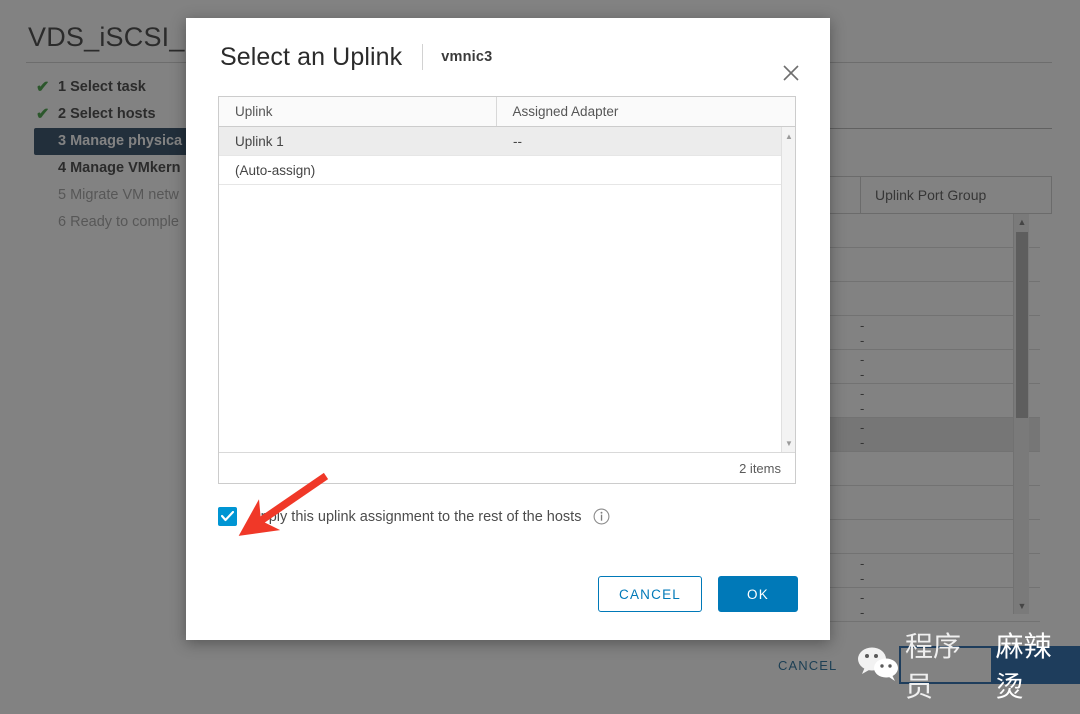  Describe the element at coordinates (760, 468) in the screenshot. I see `item-count: 2 items` at that location.